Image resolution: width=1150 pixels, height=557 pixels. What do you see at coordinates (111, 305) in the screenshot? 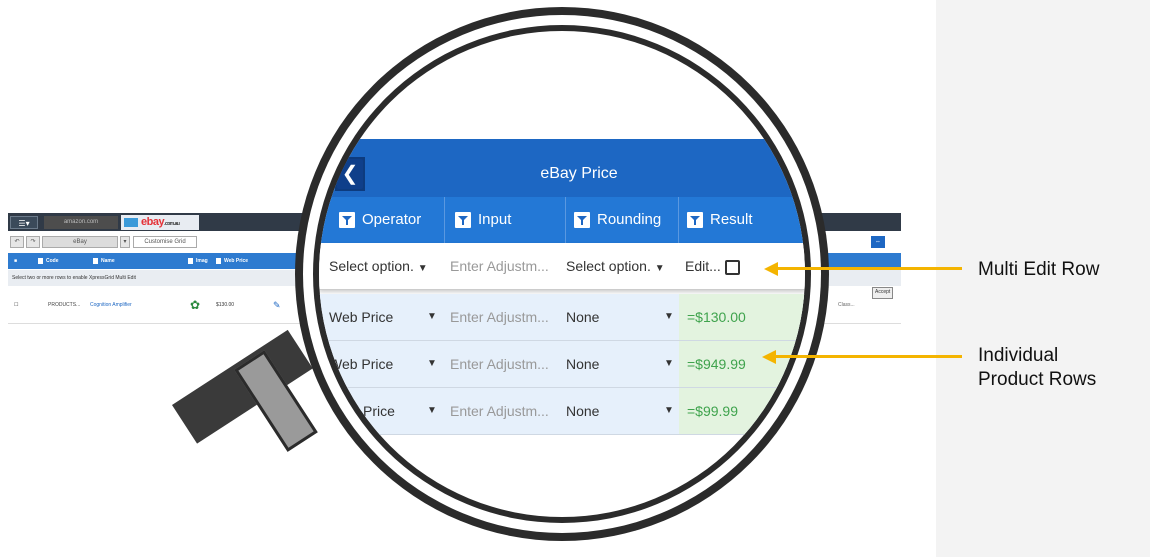
I see `row-name: Cognition Amplifier` at bounding box center [111, 305].